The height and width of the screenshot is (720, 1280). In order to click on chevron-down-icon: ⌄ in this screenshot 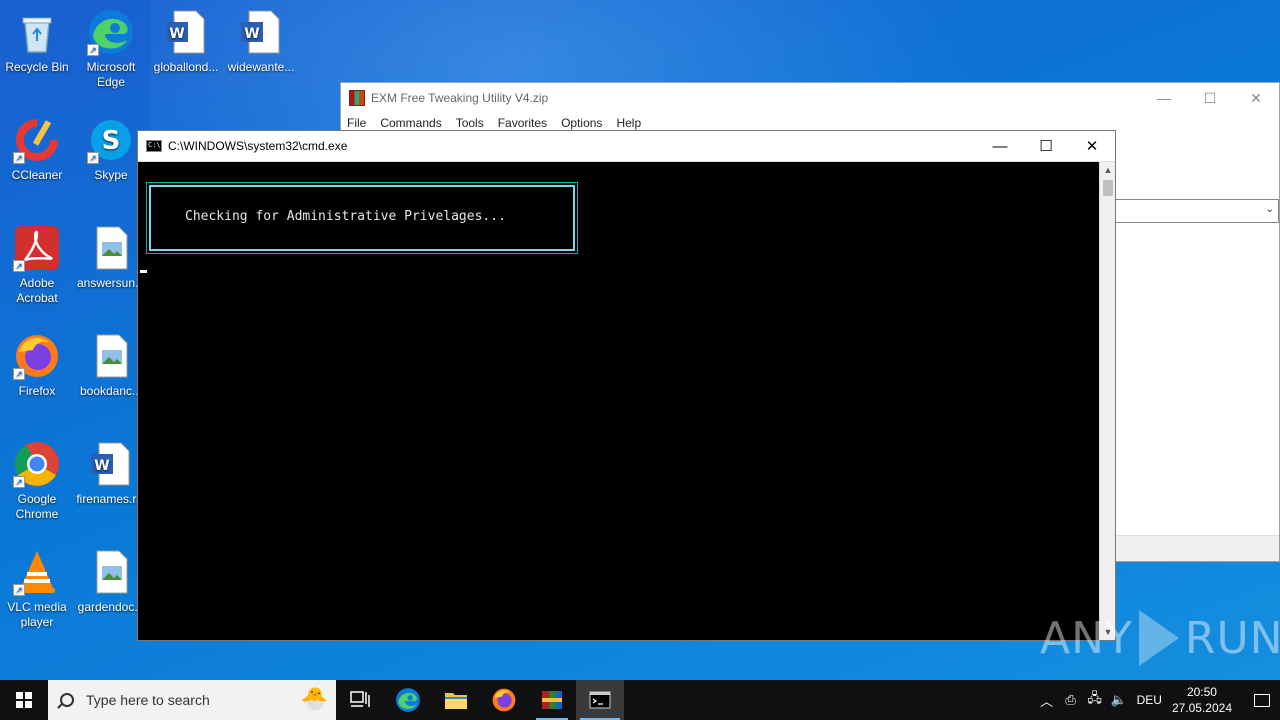, I will do `click(1269, 209)`.